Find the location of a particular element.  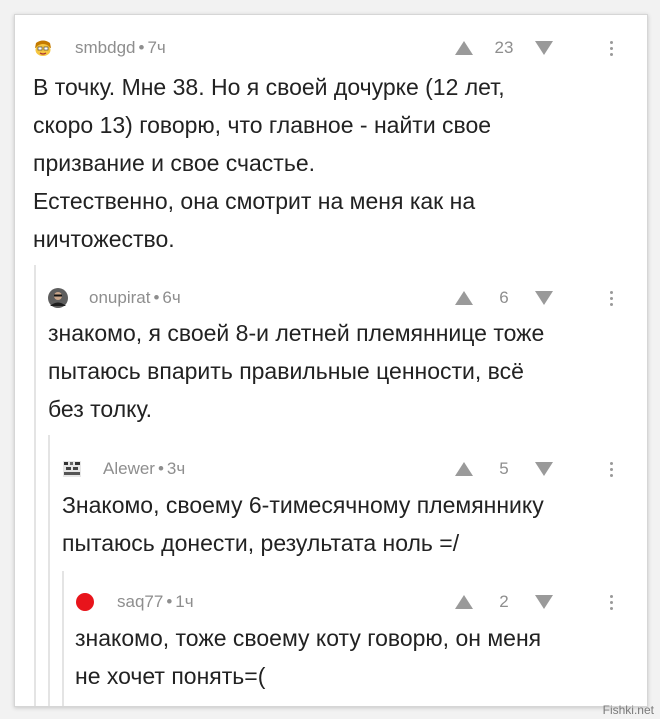

vote-controls: 5 is located at coordinates (504, 469).